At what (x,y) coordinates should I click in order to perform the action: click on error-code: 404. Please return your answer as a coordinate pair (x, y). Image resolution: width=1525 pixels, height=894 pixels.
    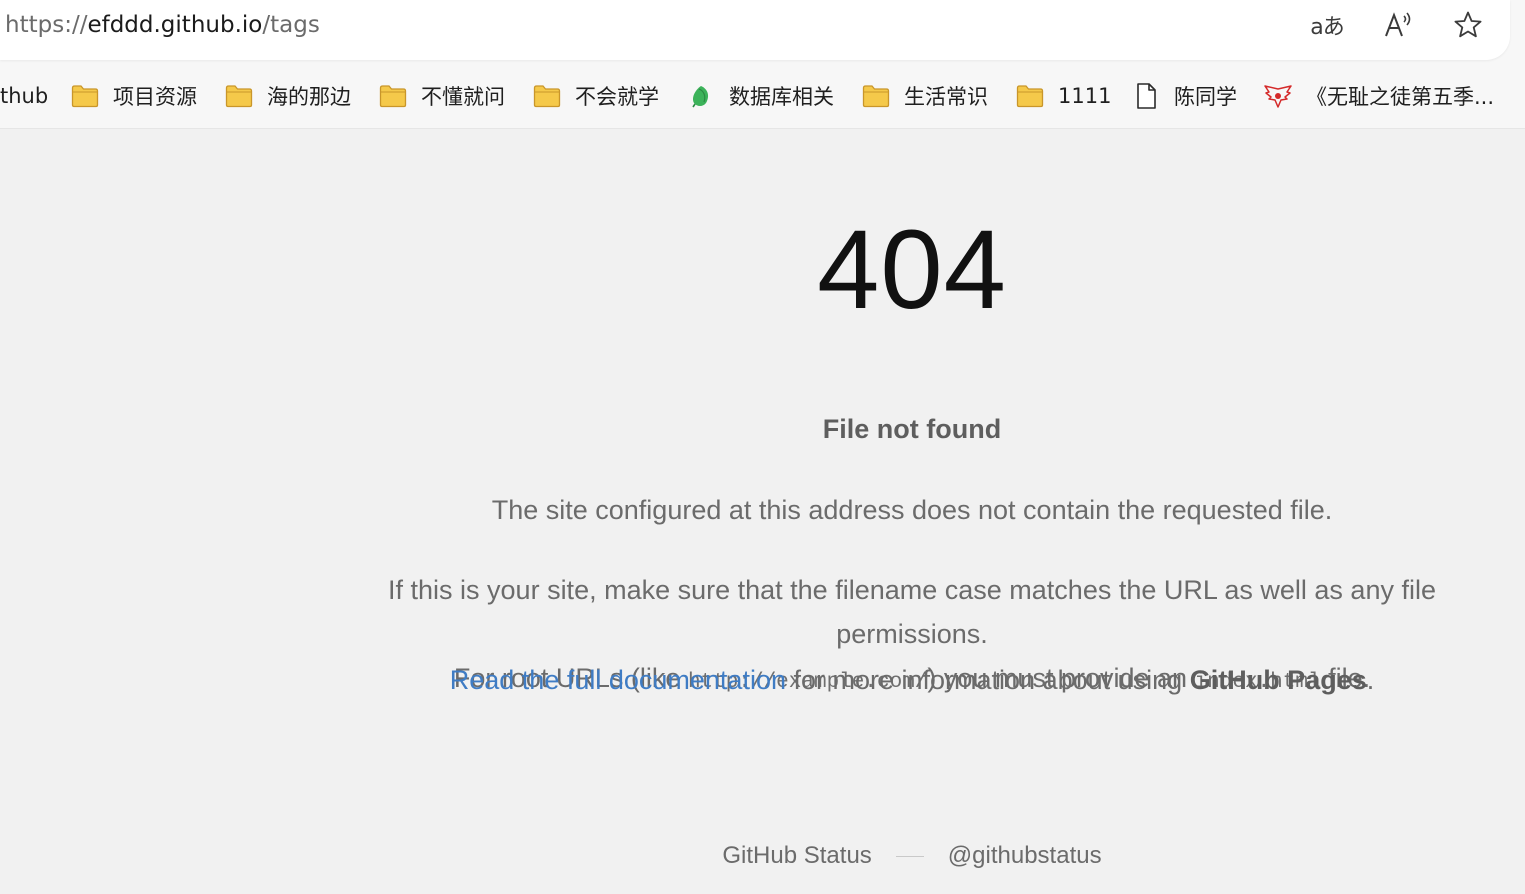
    Looking at the image, I should click on (912, 269).